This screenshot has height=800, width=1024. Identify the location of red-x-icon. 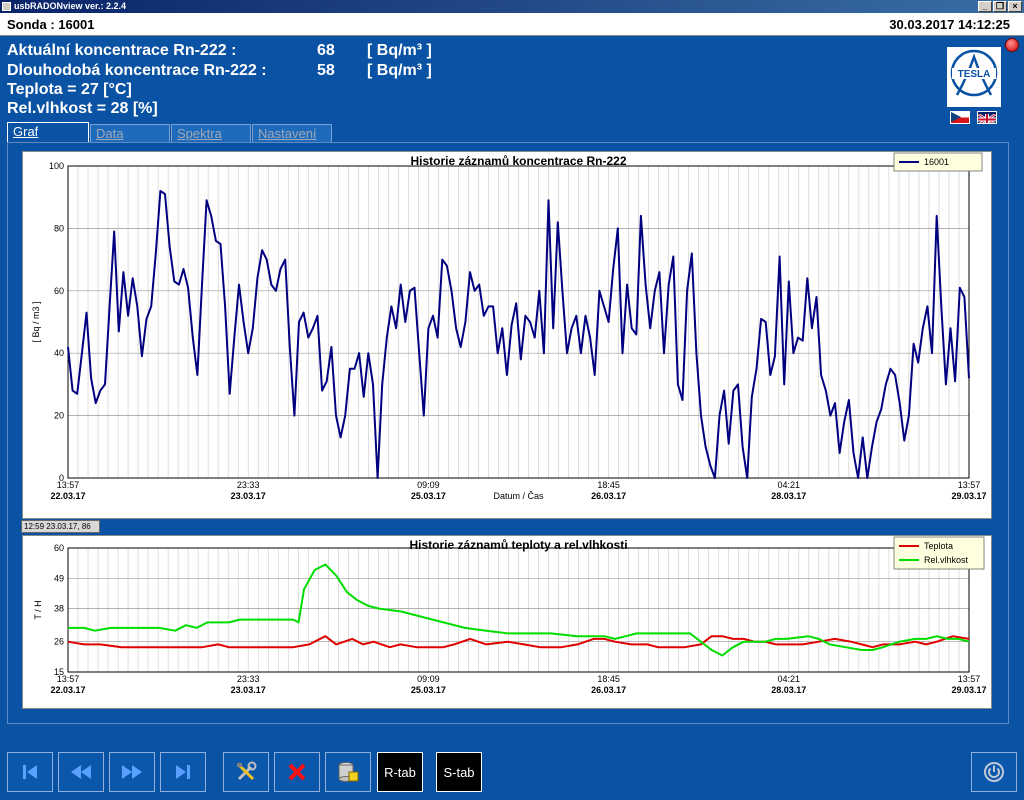
(297, 772).